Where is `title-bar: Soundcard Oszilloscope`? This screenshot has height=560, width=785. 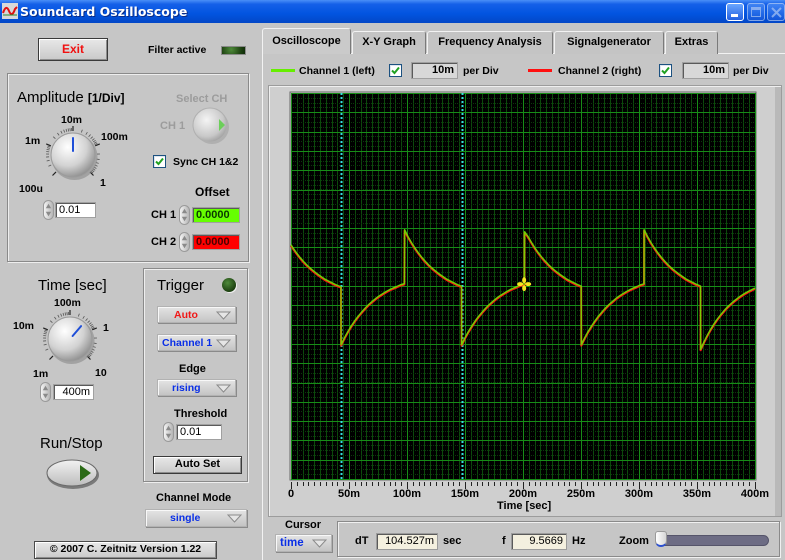 title-bar: Soundcard Oszilloscope is located at coordinates (392, 11).